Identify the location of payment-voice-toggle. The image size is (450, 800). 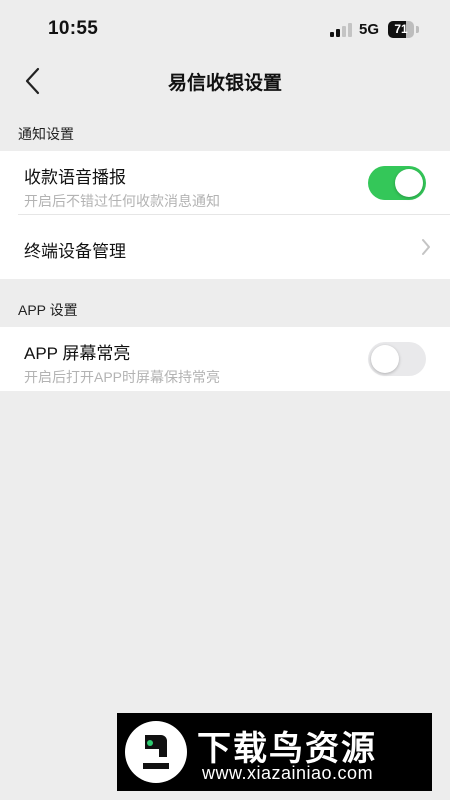
(397, 183).